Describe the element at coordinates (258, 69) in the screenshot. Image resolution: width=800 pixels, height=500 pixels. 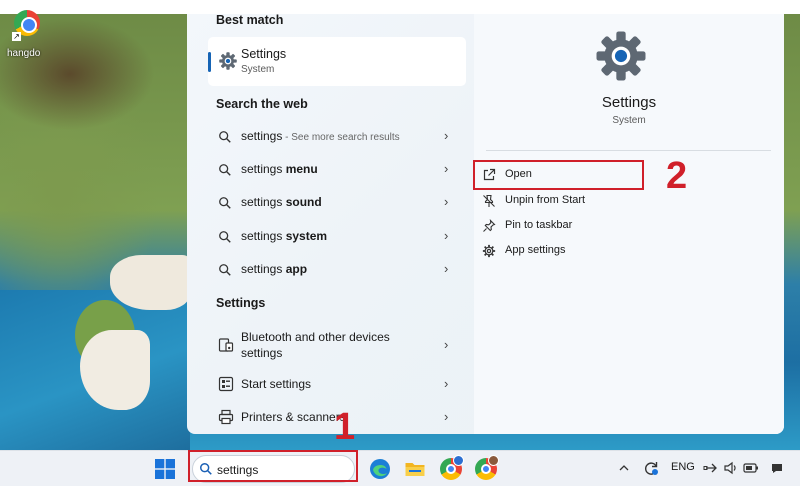
I see `best-match-subtitle: System` at that location.